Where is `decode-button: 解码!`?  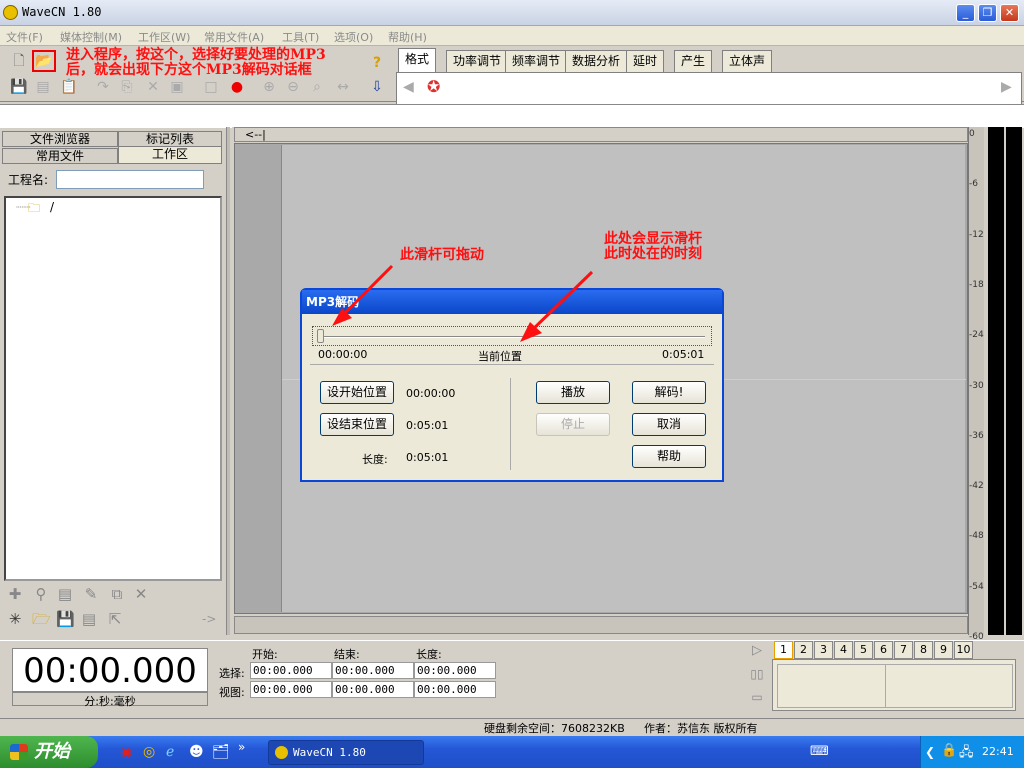
decode-button: 解码! is located at coordinates (669, 392).